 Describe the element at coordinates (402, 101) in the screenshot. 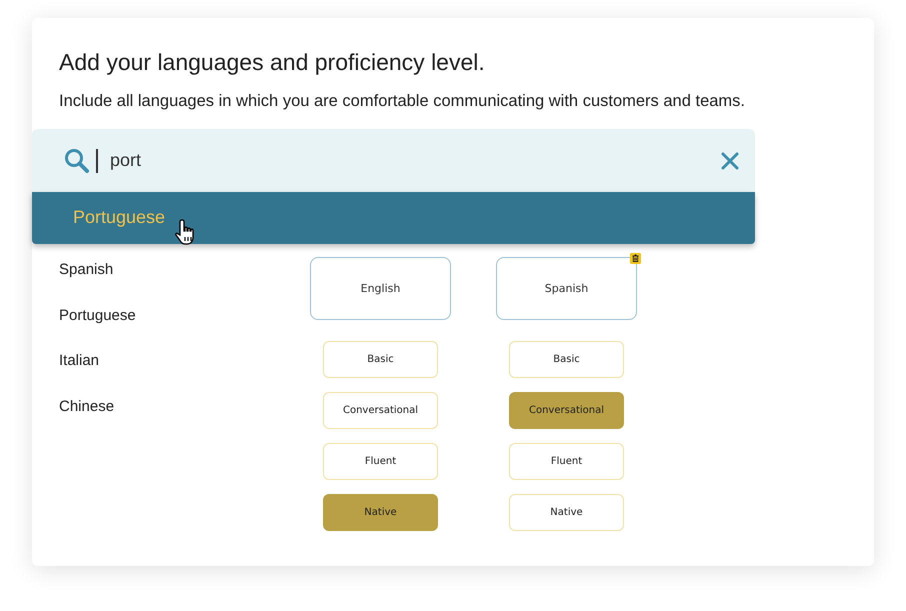

I see `page-subtitle: Include all languages in which you are comfortable communicating with customers and teams.` at that location.